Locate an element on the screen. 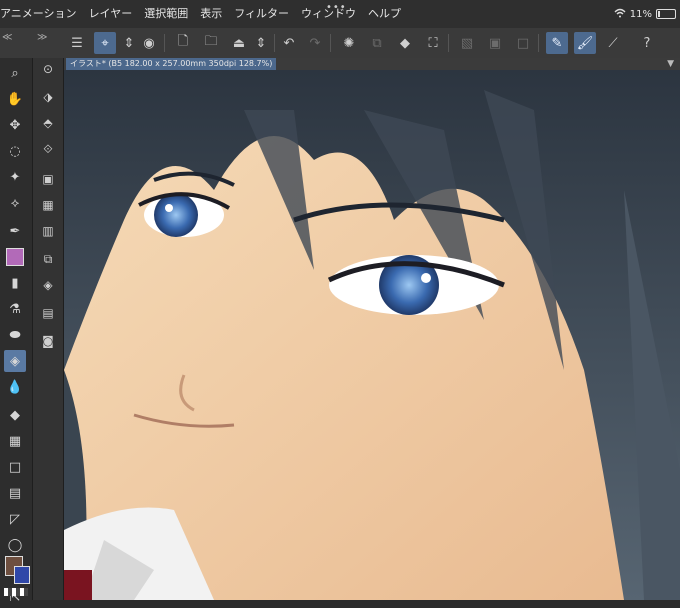 This screenshot has width=680, height=608. sub-tool-palette: ≫ ⊙ ⬗ ⬘ ⟐ ▣ ▦ ▥ ⧉ ◈ ▤ ◙ is located at coordinates (48, 316).